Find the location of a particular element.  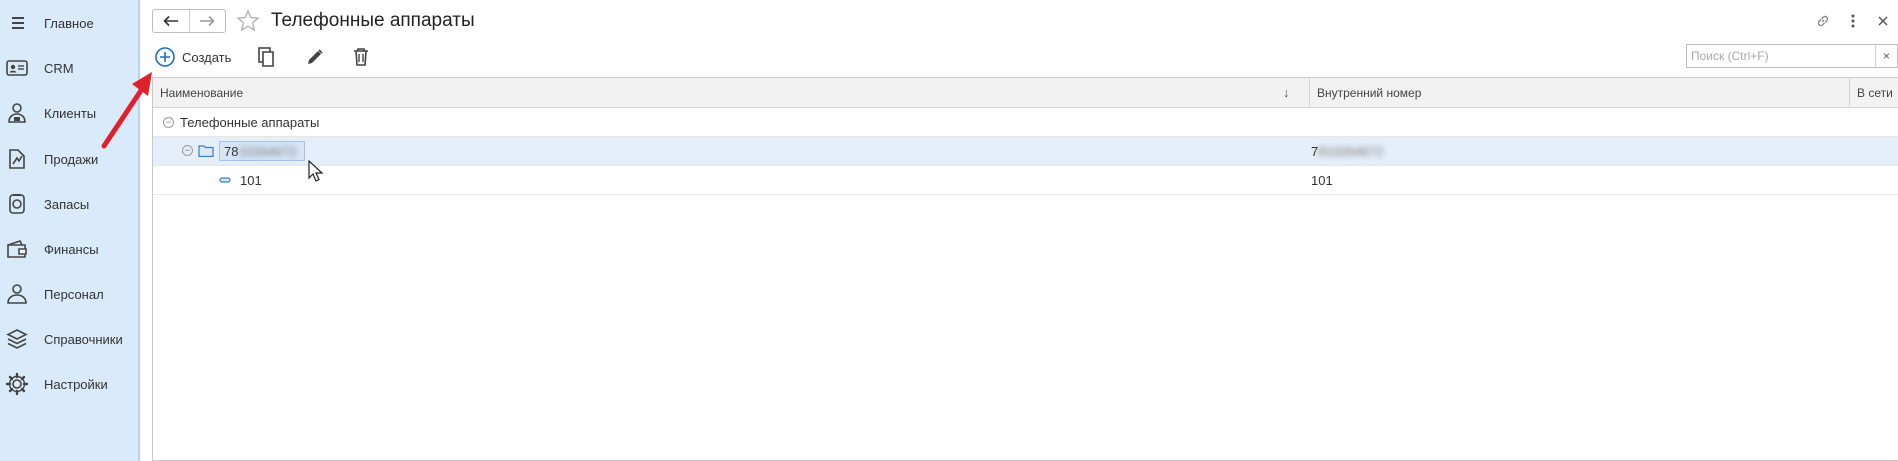

pencil-icon is located at coordinates (315, 56).